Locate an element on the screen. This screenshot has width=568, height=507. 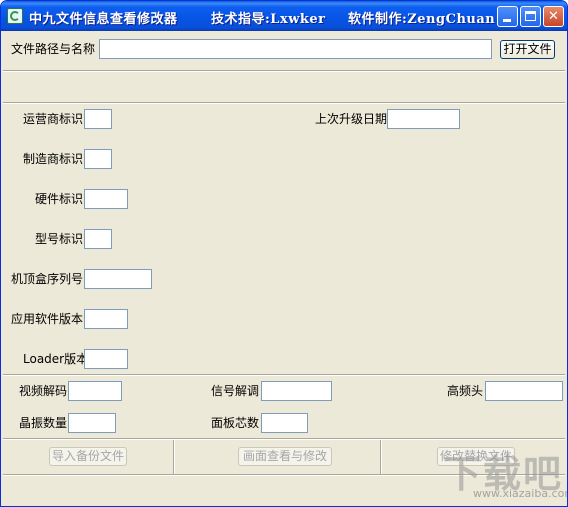
hardware-id-label: 硬件标识 is located at coordinates (59, 199).